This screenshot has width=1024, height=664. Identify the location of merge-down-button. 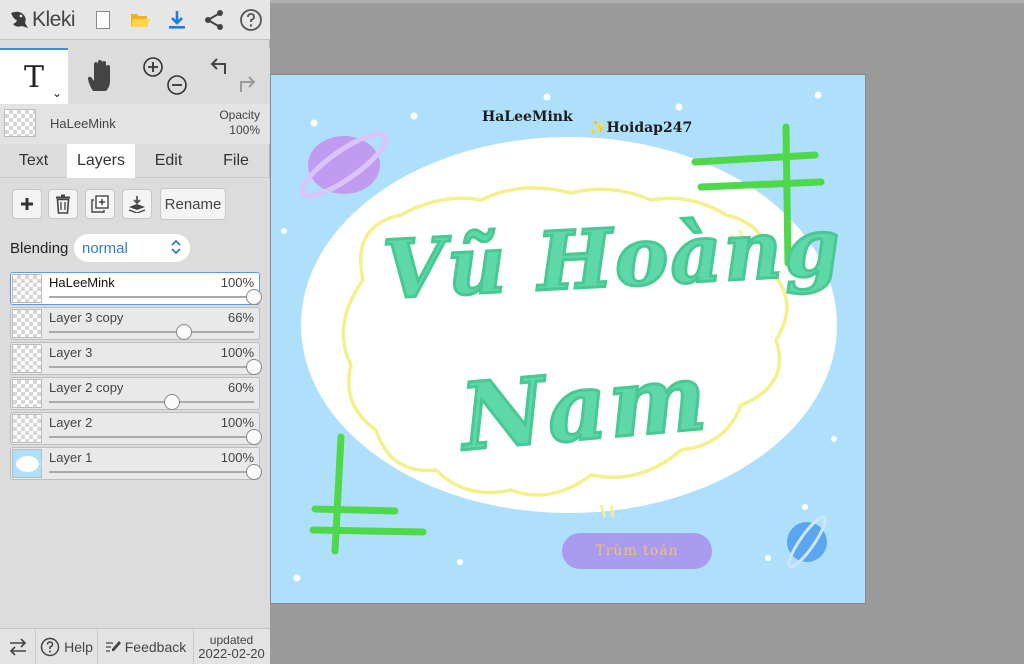
(137, 204).